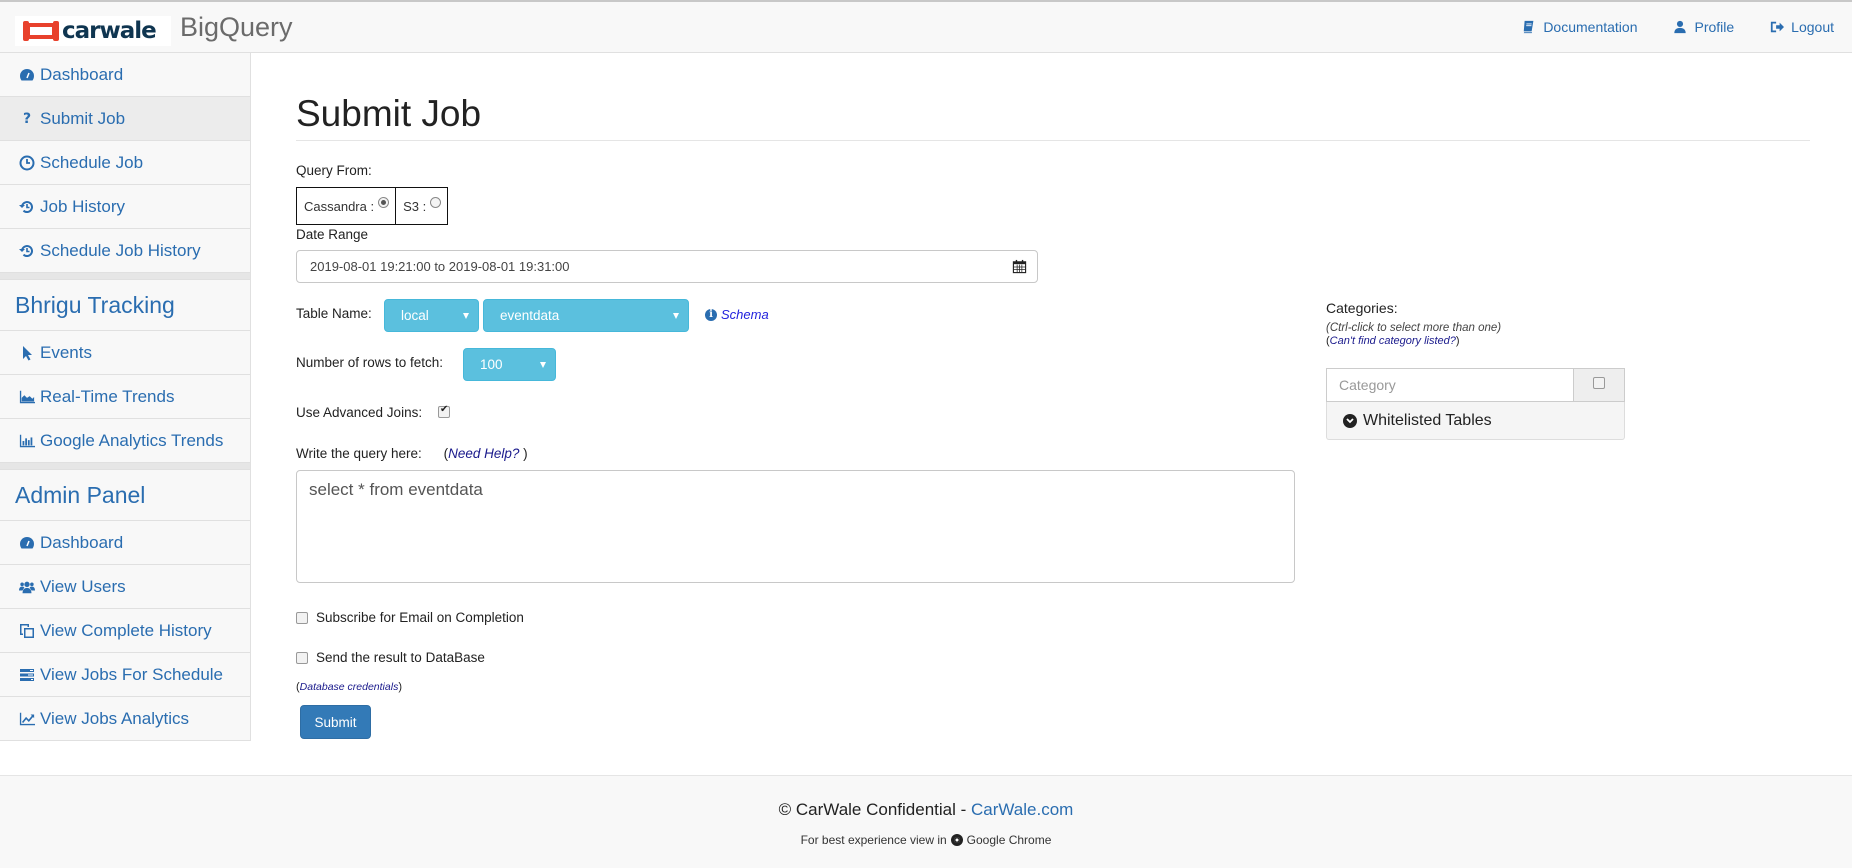 Image resolution: width=1852 pixels, height=868 pixels. Describe the element at coordinates (114, 718) in the screenshot. I see `sidebar-item-label: View Jobs Analytics` at that location.